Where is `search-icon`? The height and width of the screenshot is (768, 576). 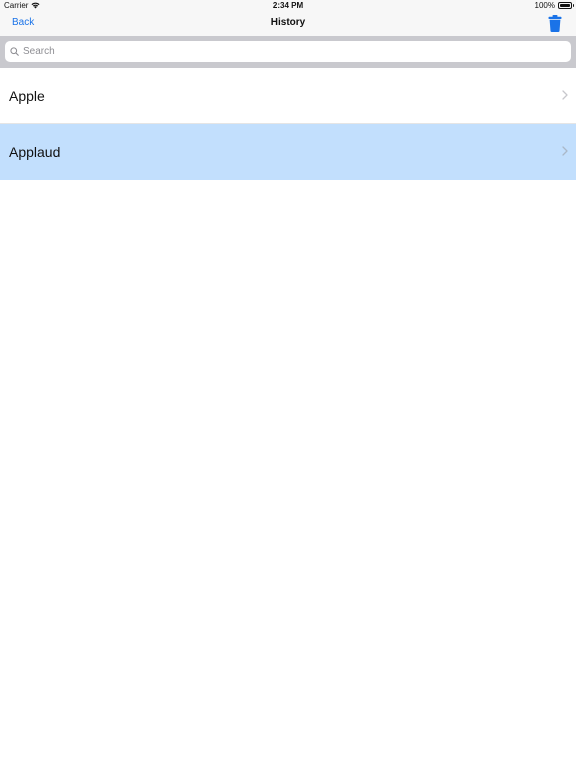 search-icon is located at coordinates (14, 51).